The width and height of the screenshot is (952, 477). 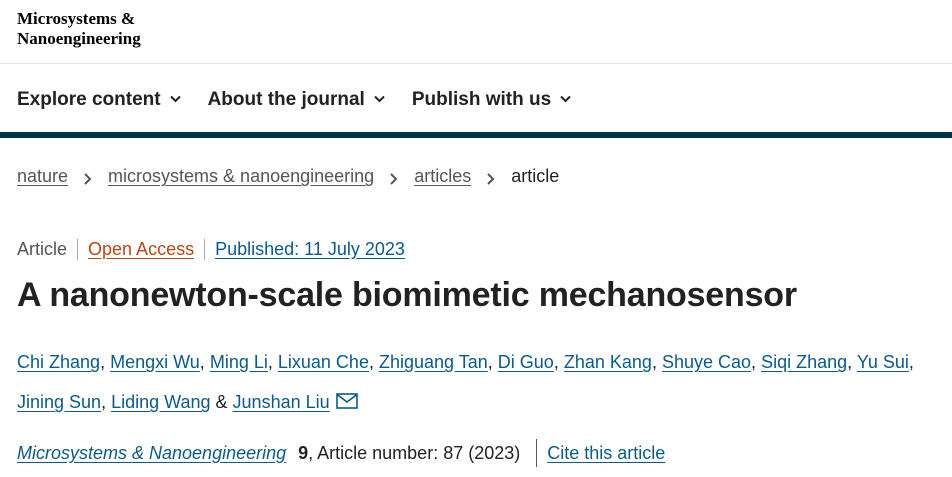 I want to click on citation-divider, so click(x=537, y=453).